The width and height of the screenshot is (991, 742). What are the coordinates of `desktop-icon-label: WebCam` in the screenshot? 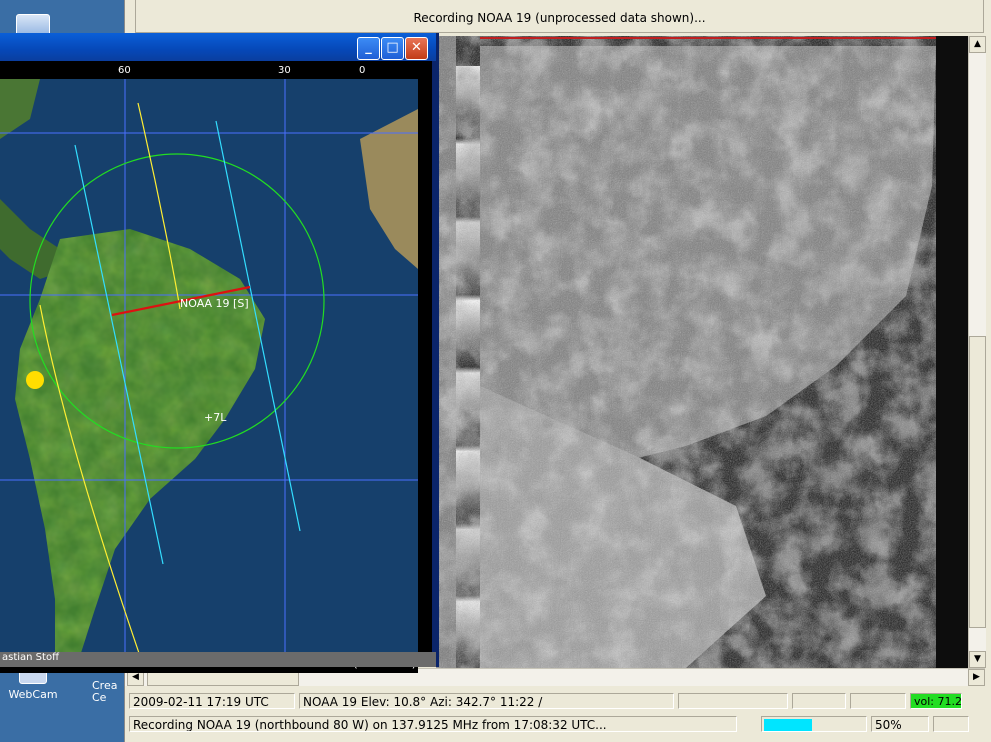 It's located at (33, 694).